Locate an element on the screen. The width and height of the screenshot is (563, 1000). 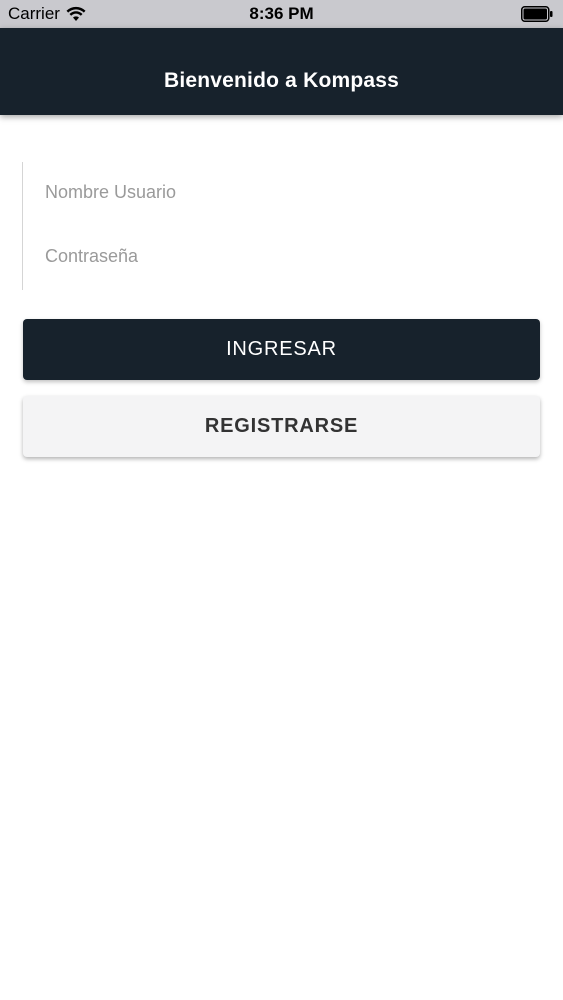
navigation-bar: Bienvenido a Kompass is located at coordinates (281, 71).